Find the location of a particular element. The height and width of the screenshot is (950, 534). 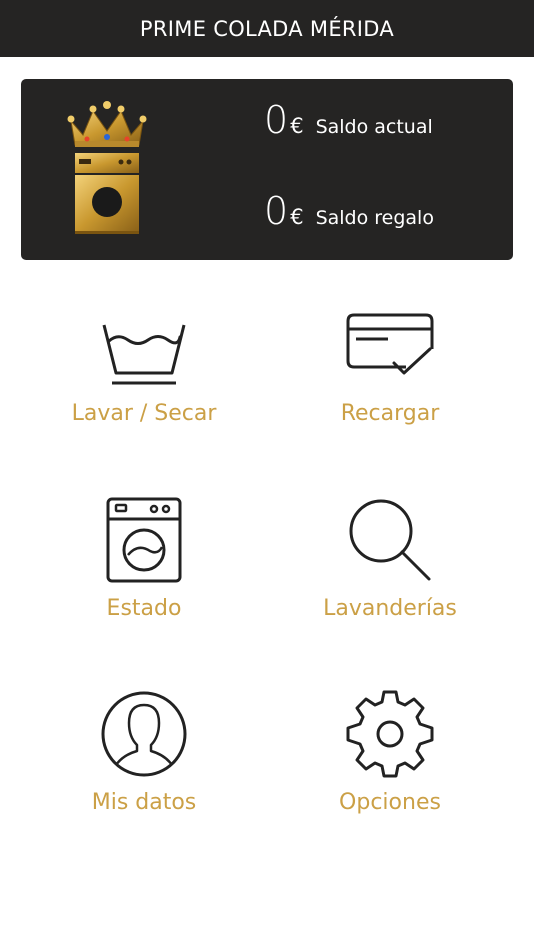

crown-washing-machine-logo is located at coordinates (107, 167).